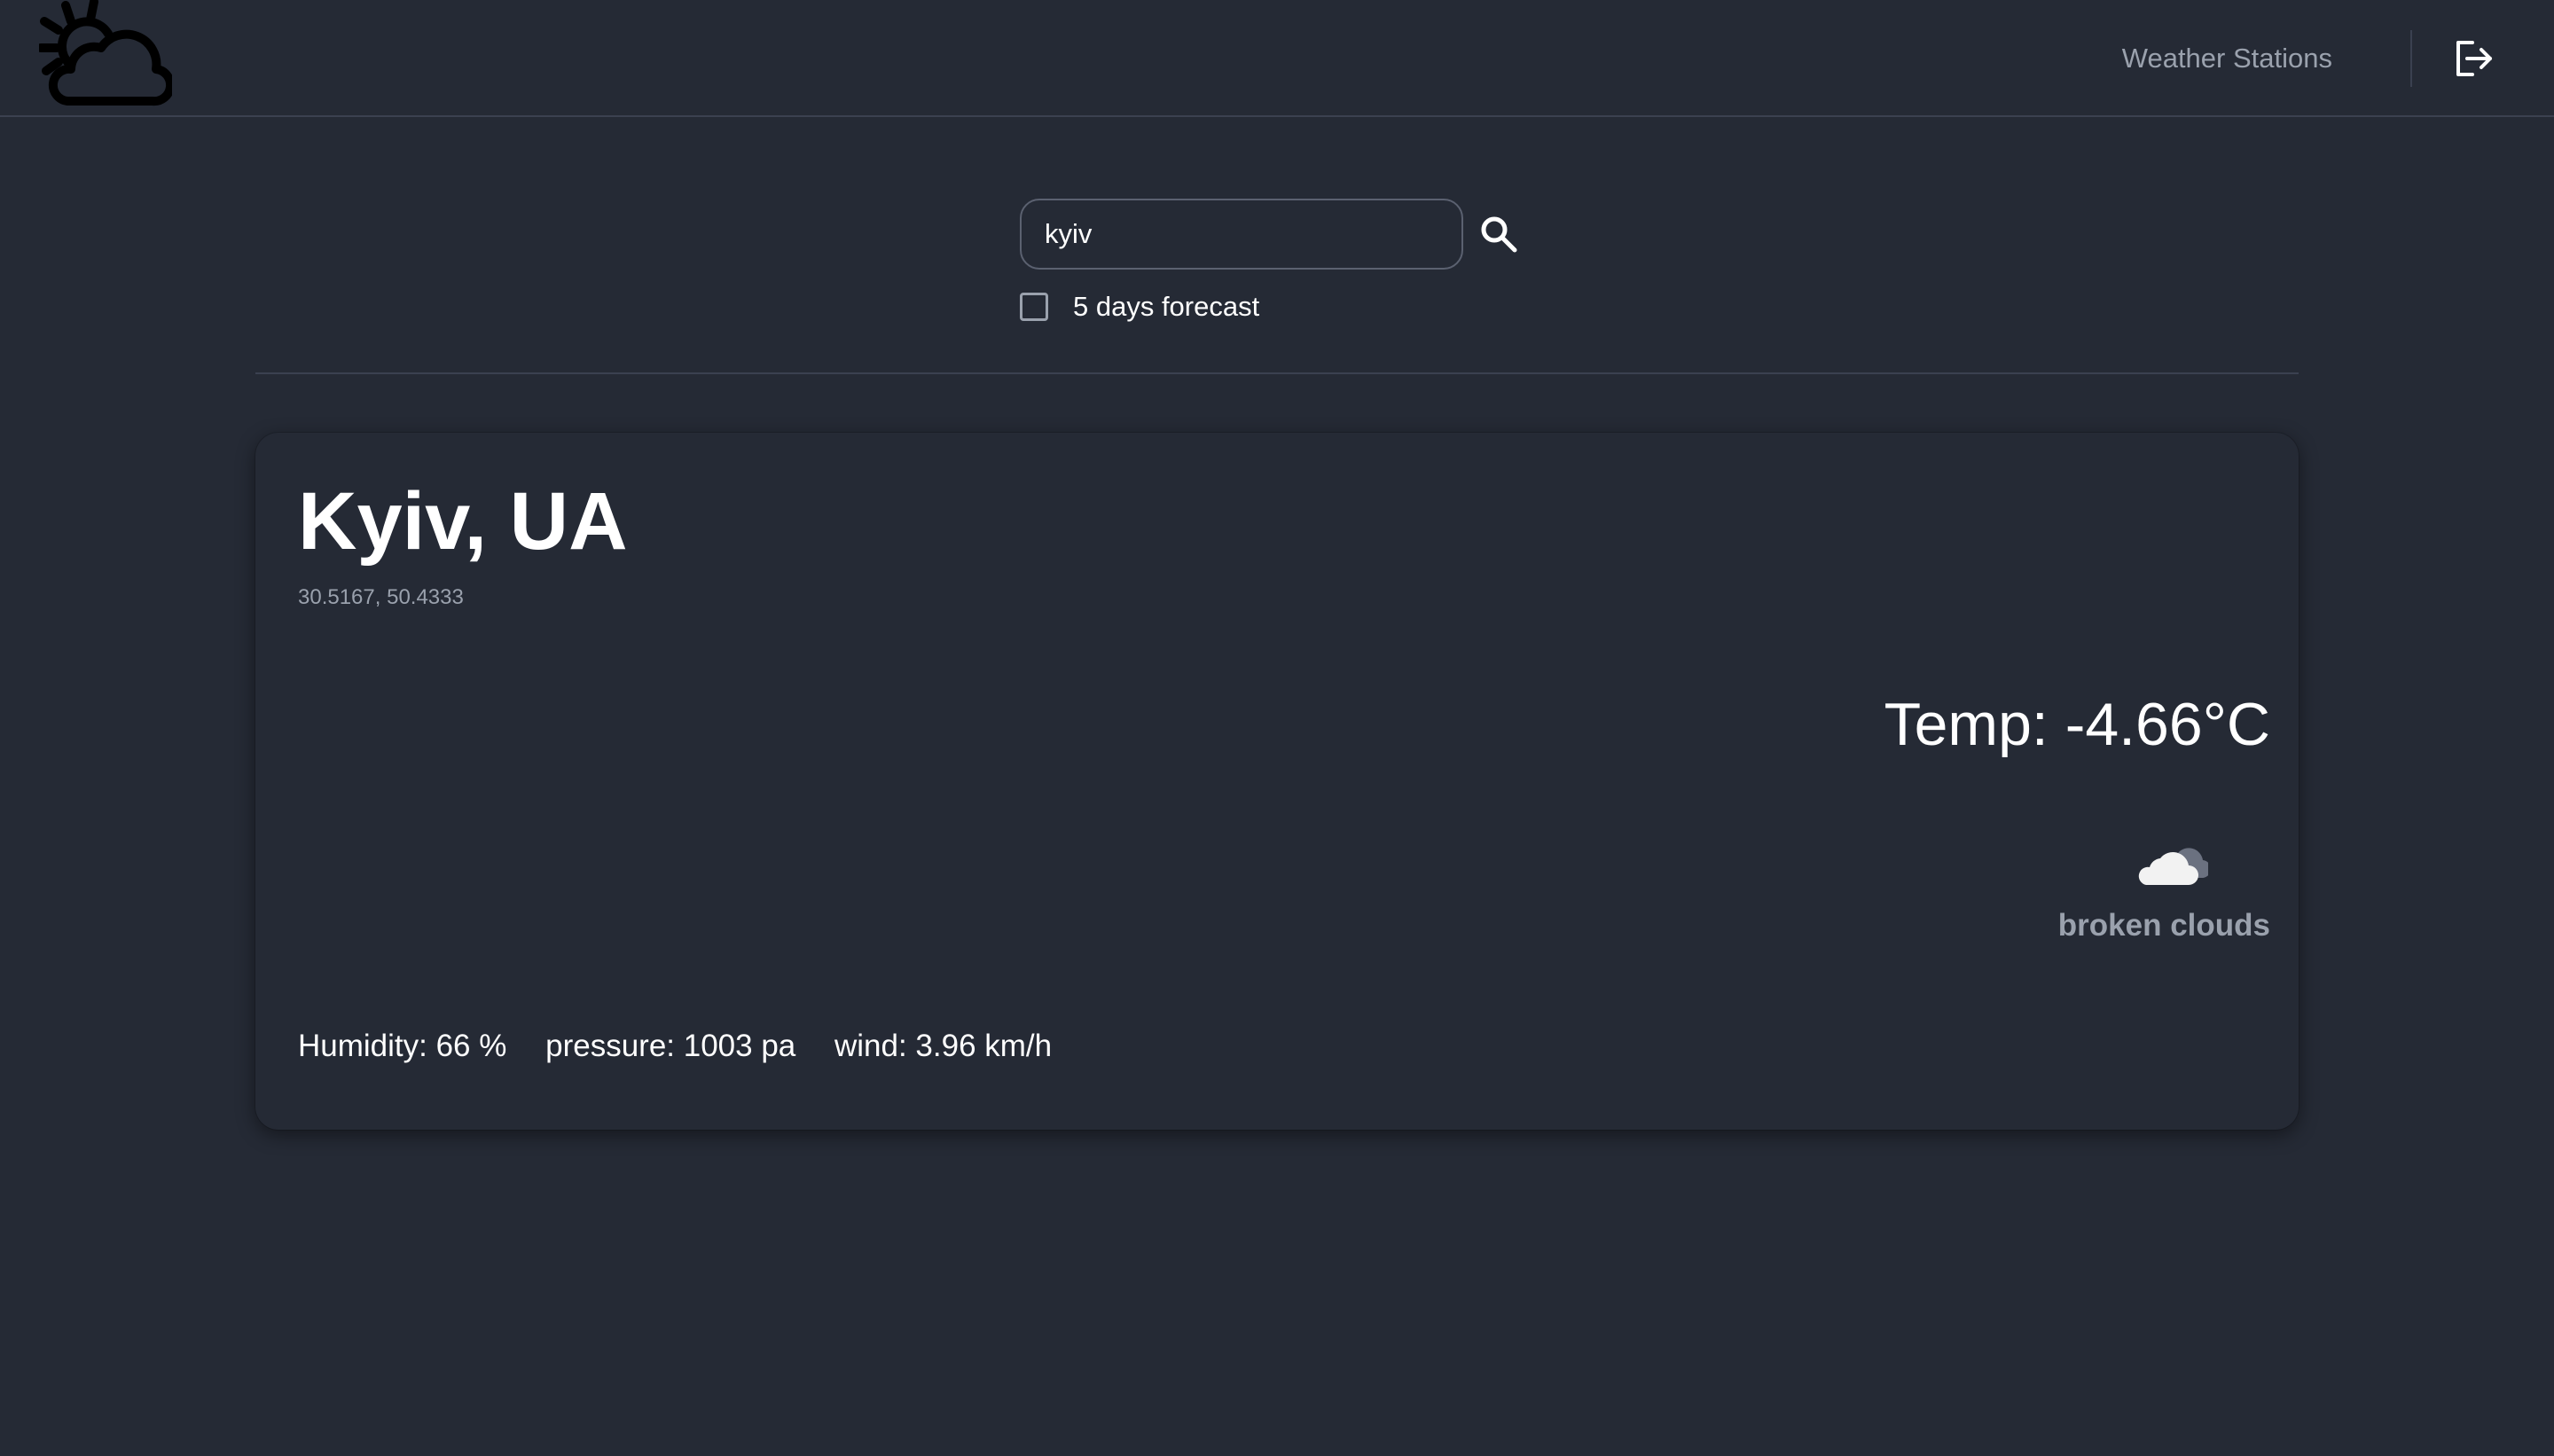 The height and width of the screenshot is (1456, 2554). Describe the element at coordinates (2474, 58) in the screenshot. I see `logout-icon` at that location.